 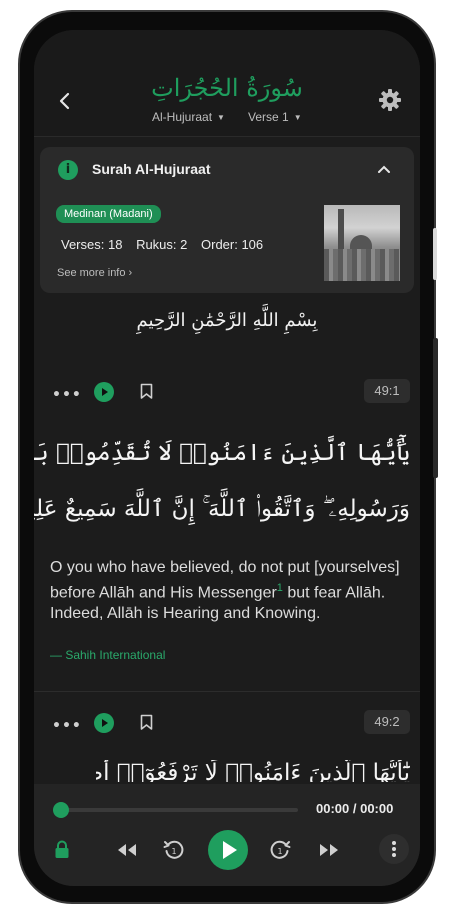 What do you see at coordinates (390, 100) in the screenshot?
I see `settings-gear-icon` at bounding box center [390, 100].